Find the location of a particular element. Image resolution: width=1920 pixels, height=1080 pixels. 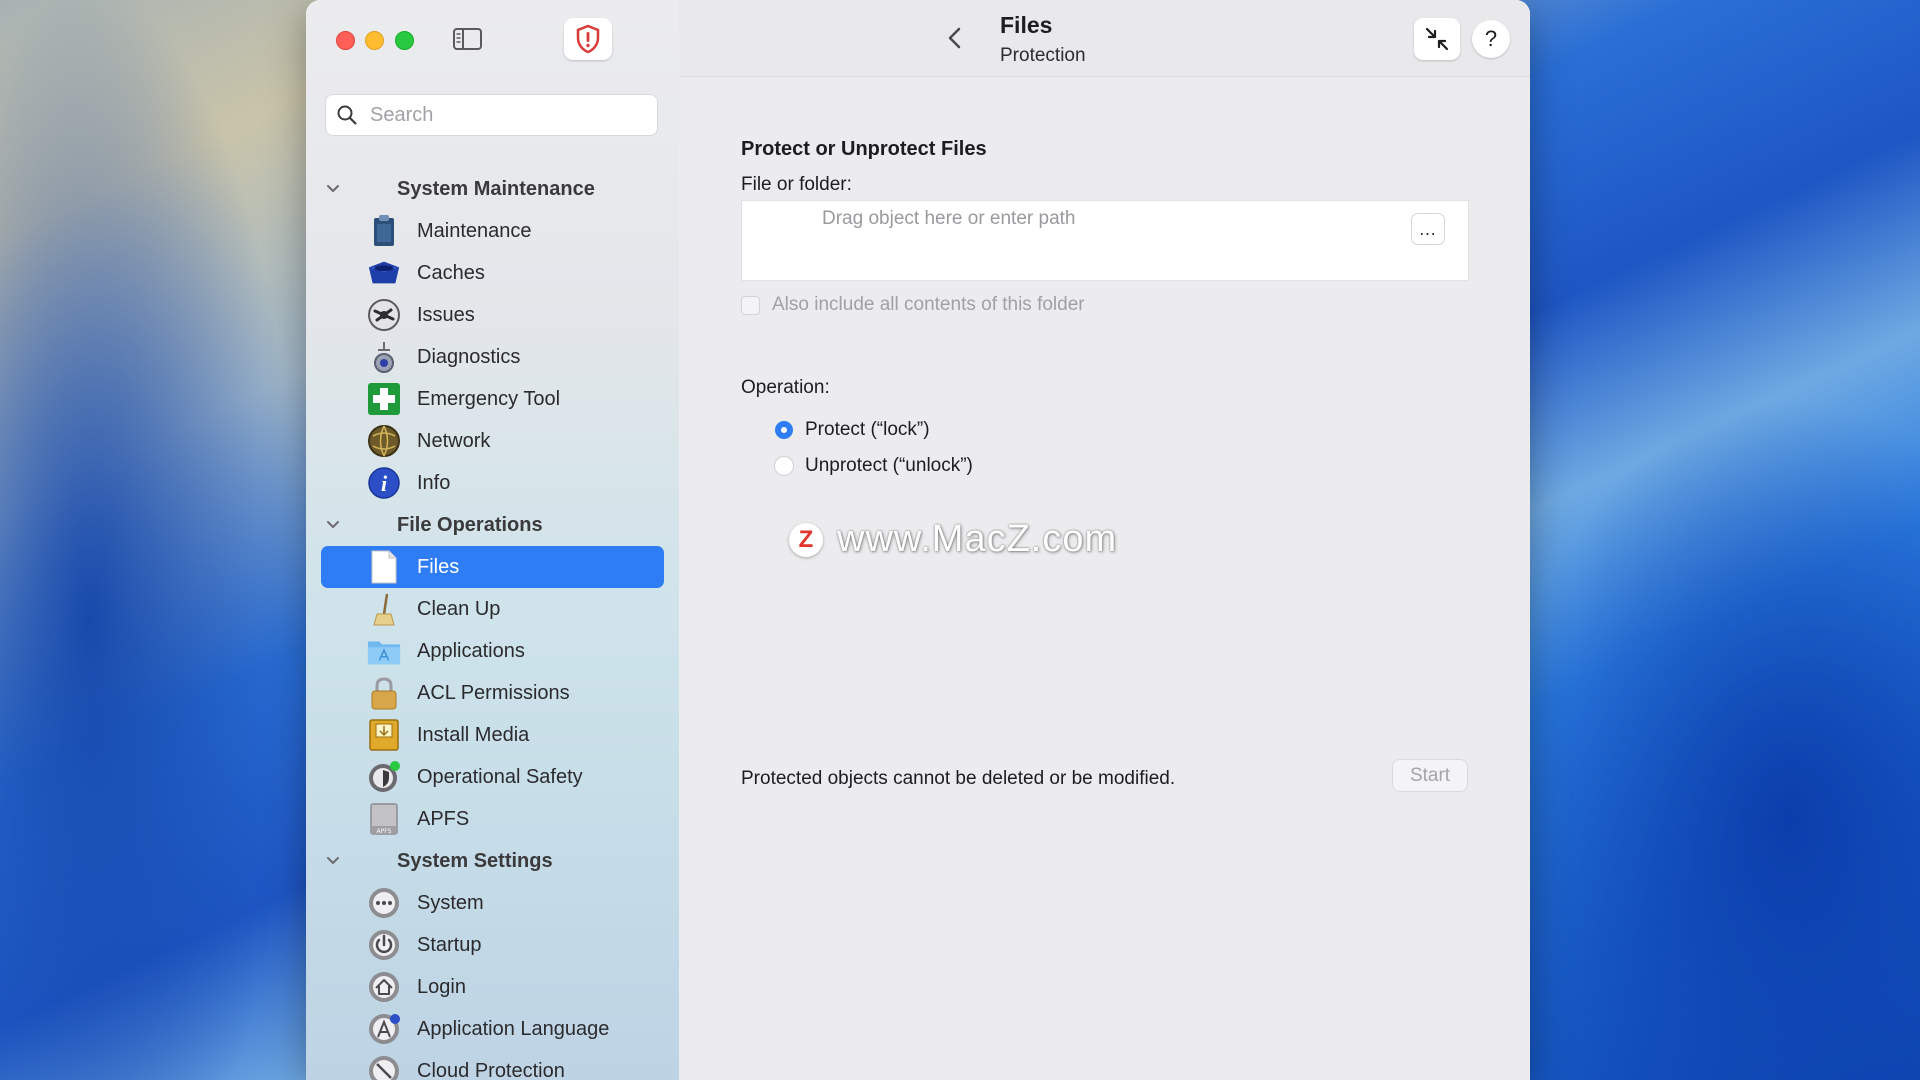

safety-shield-icon is located at coordinates (384, 777).